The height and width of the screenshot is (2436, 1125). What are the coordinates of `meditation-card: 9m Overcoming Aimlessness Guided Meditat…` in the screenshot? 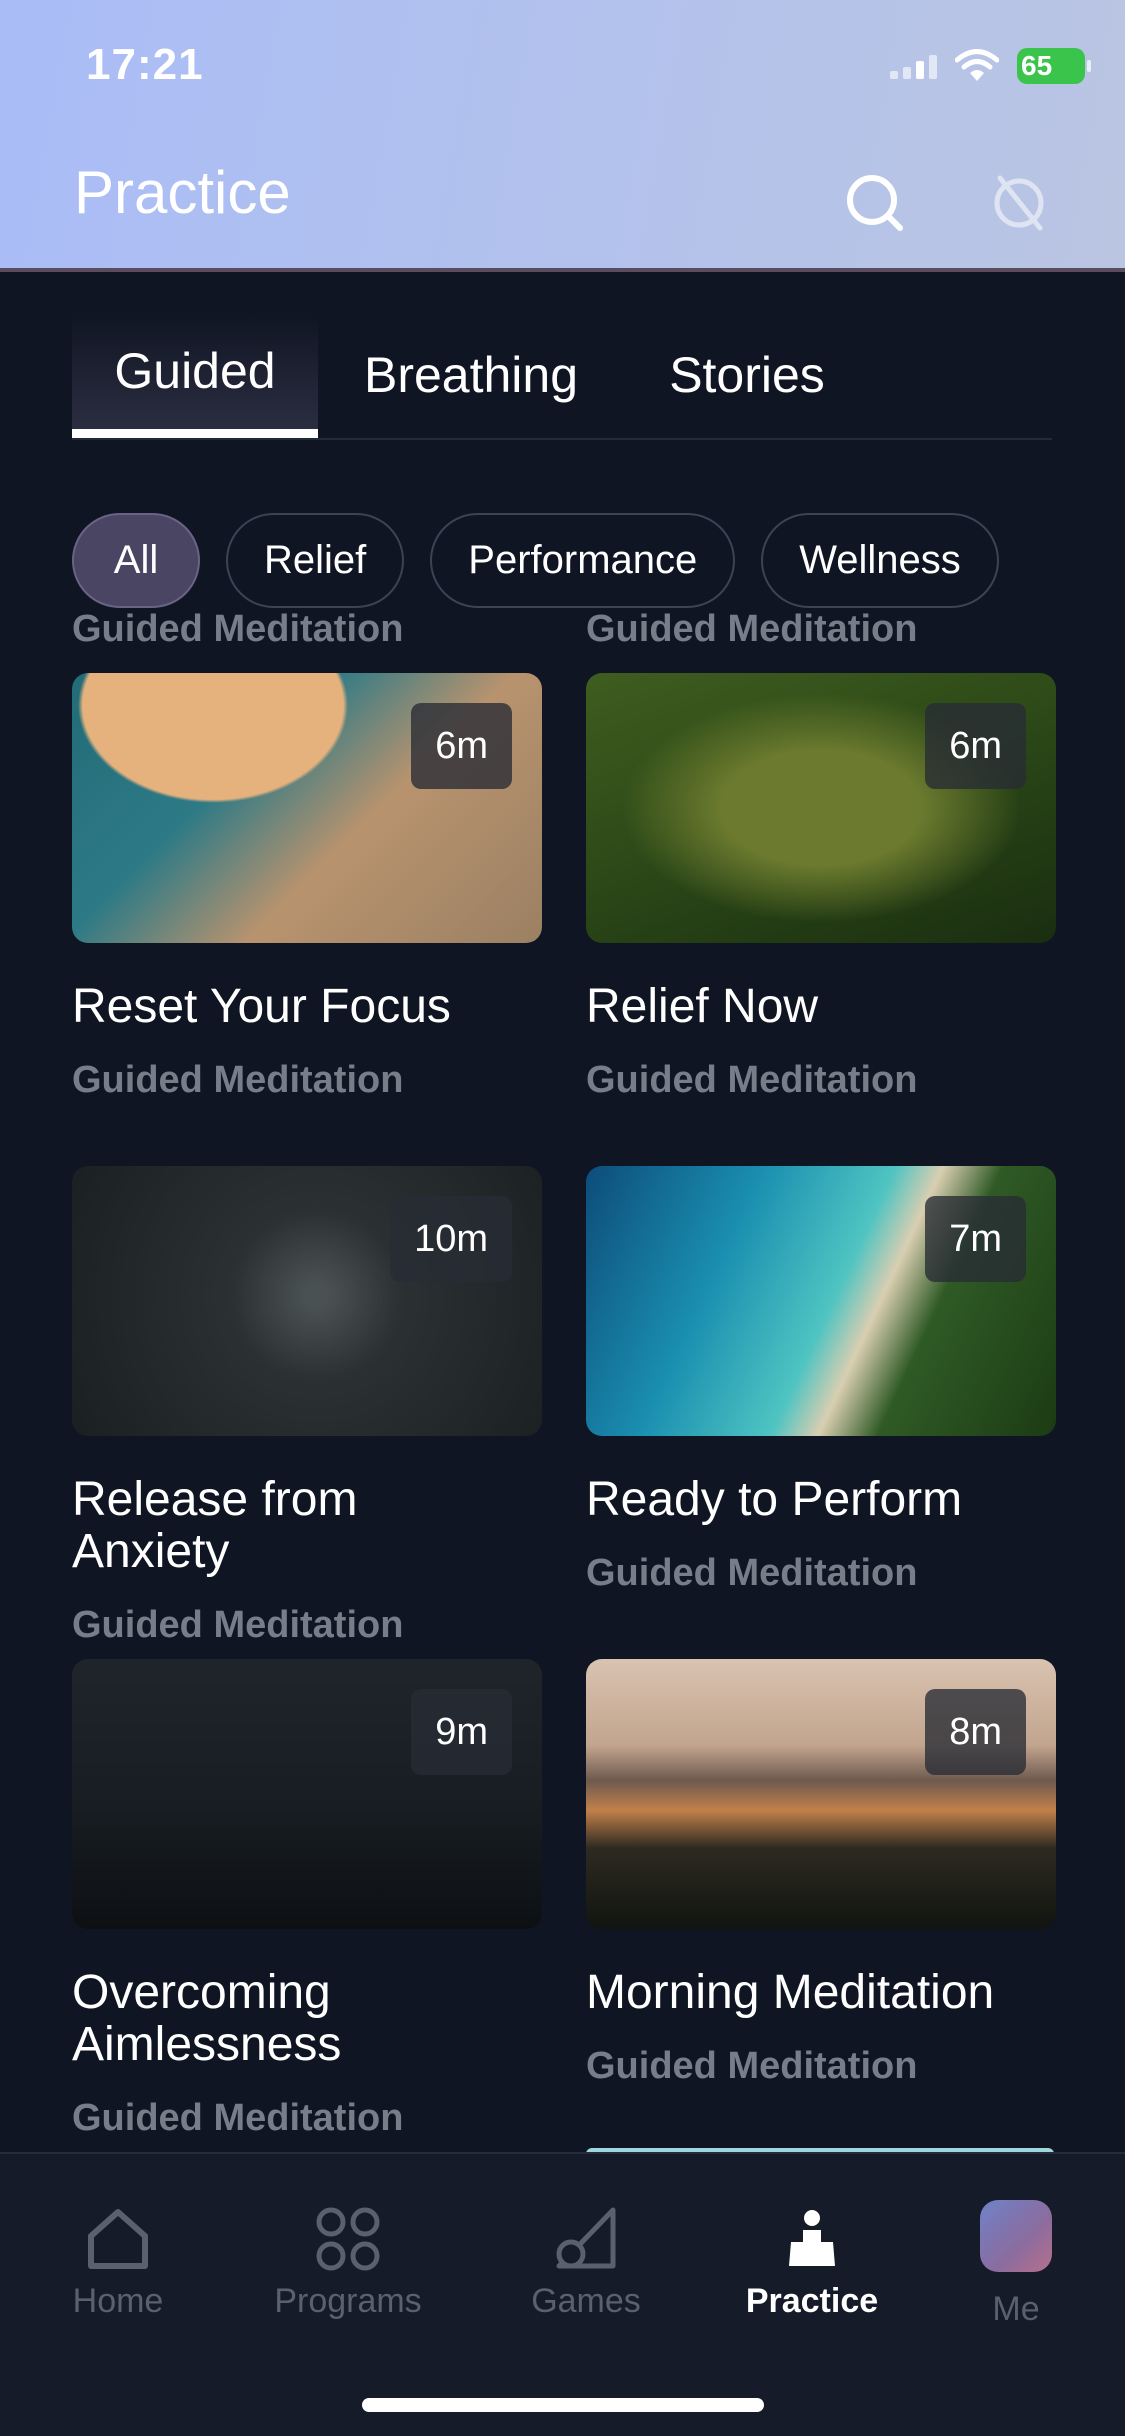 It's located at (307, 1899).